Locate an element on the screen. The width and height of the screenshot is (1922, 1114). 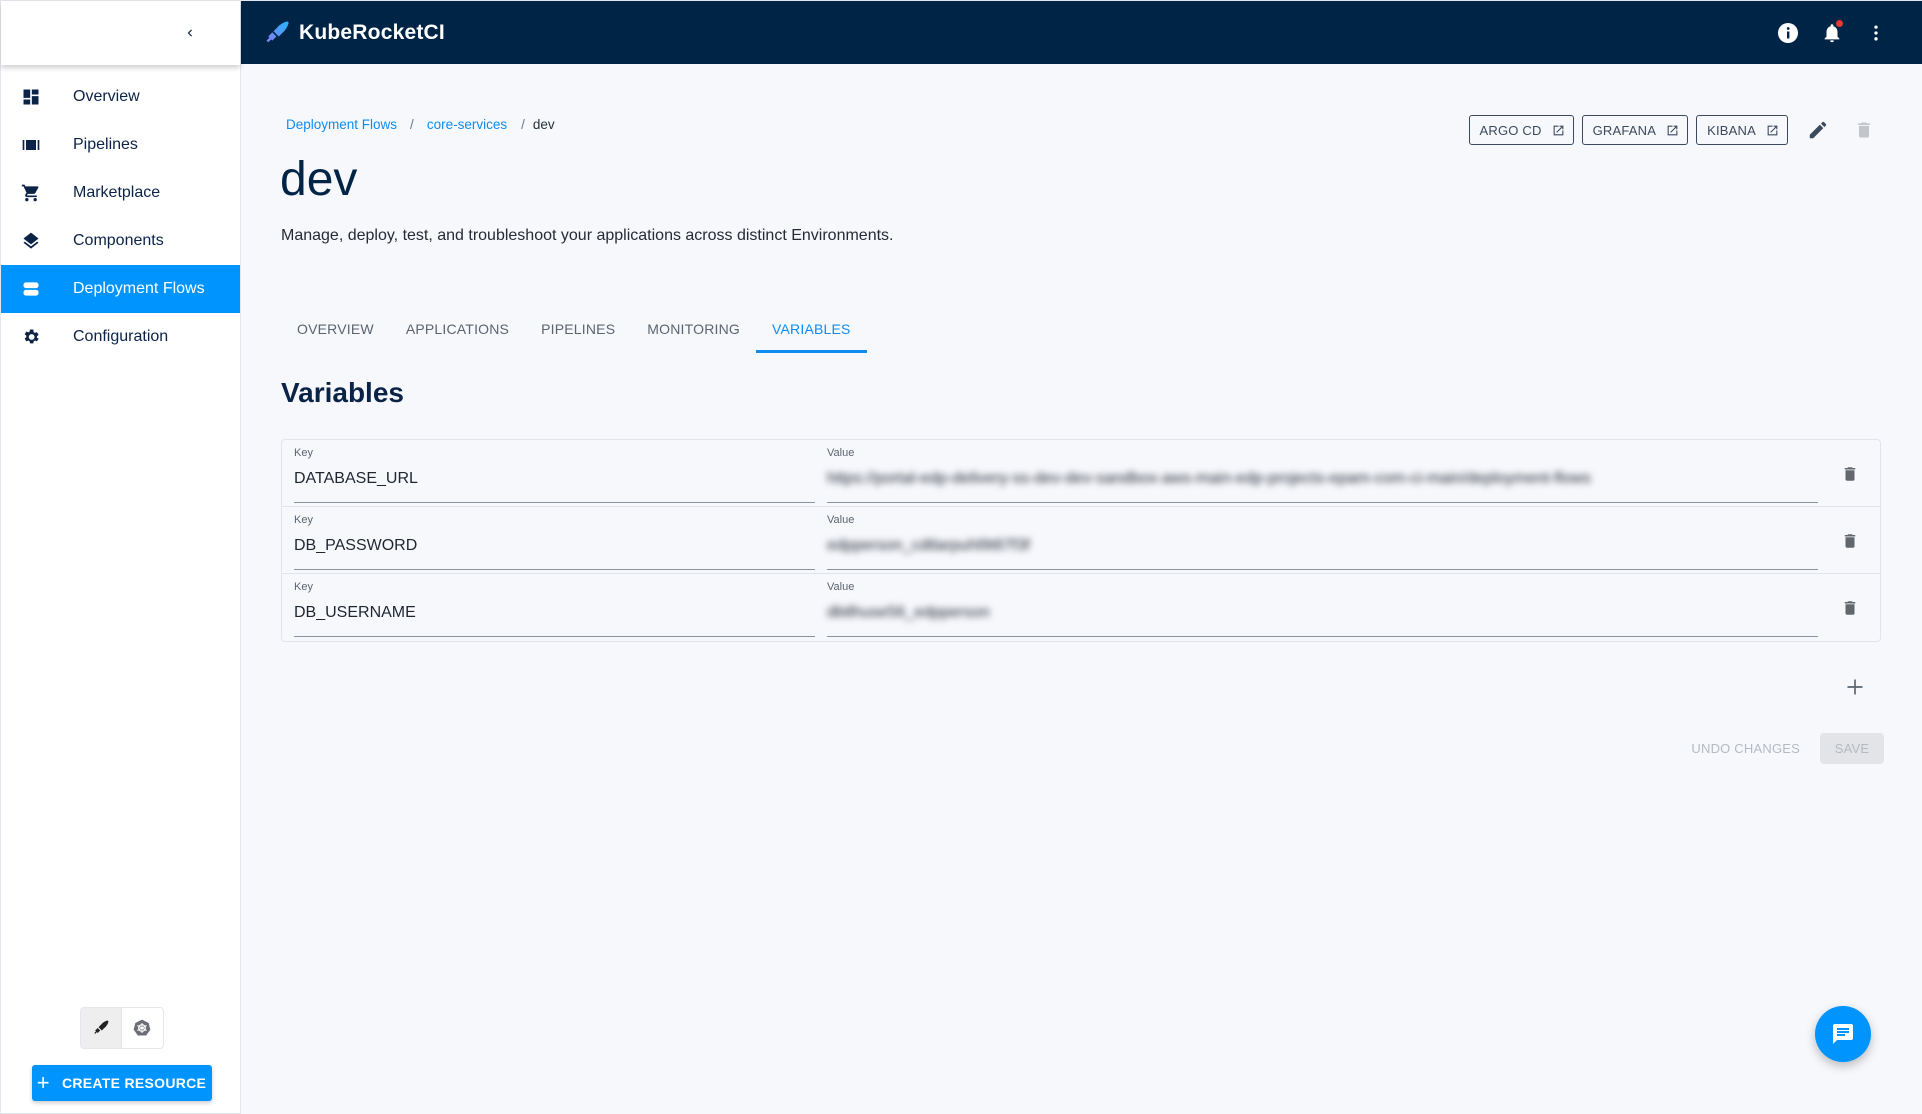
plus-icon: + is located at coordinates (43, 1082).